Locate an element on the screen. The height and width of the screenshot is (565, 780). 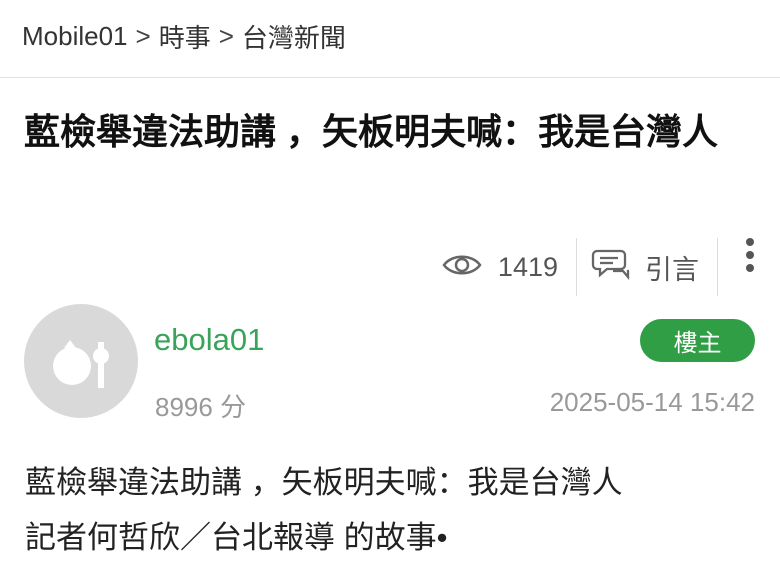
breadcrumb-item-current-affairs: 時事 is located at coordinates (185, 36).